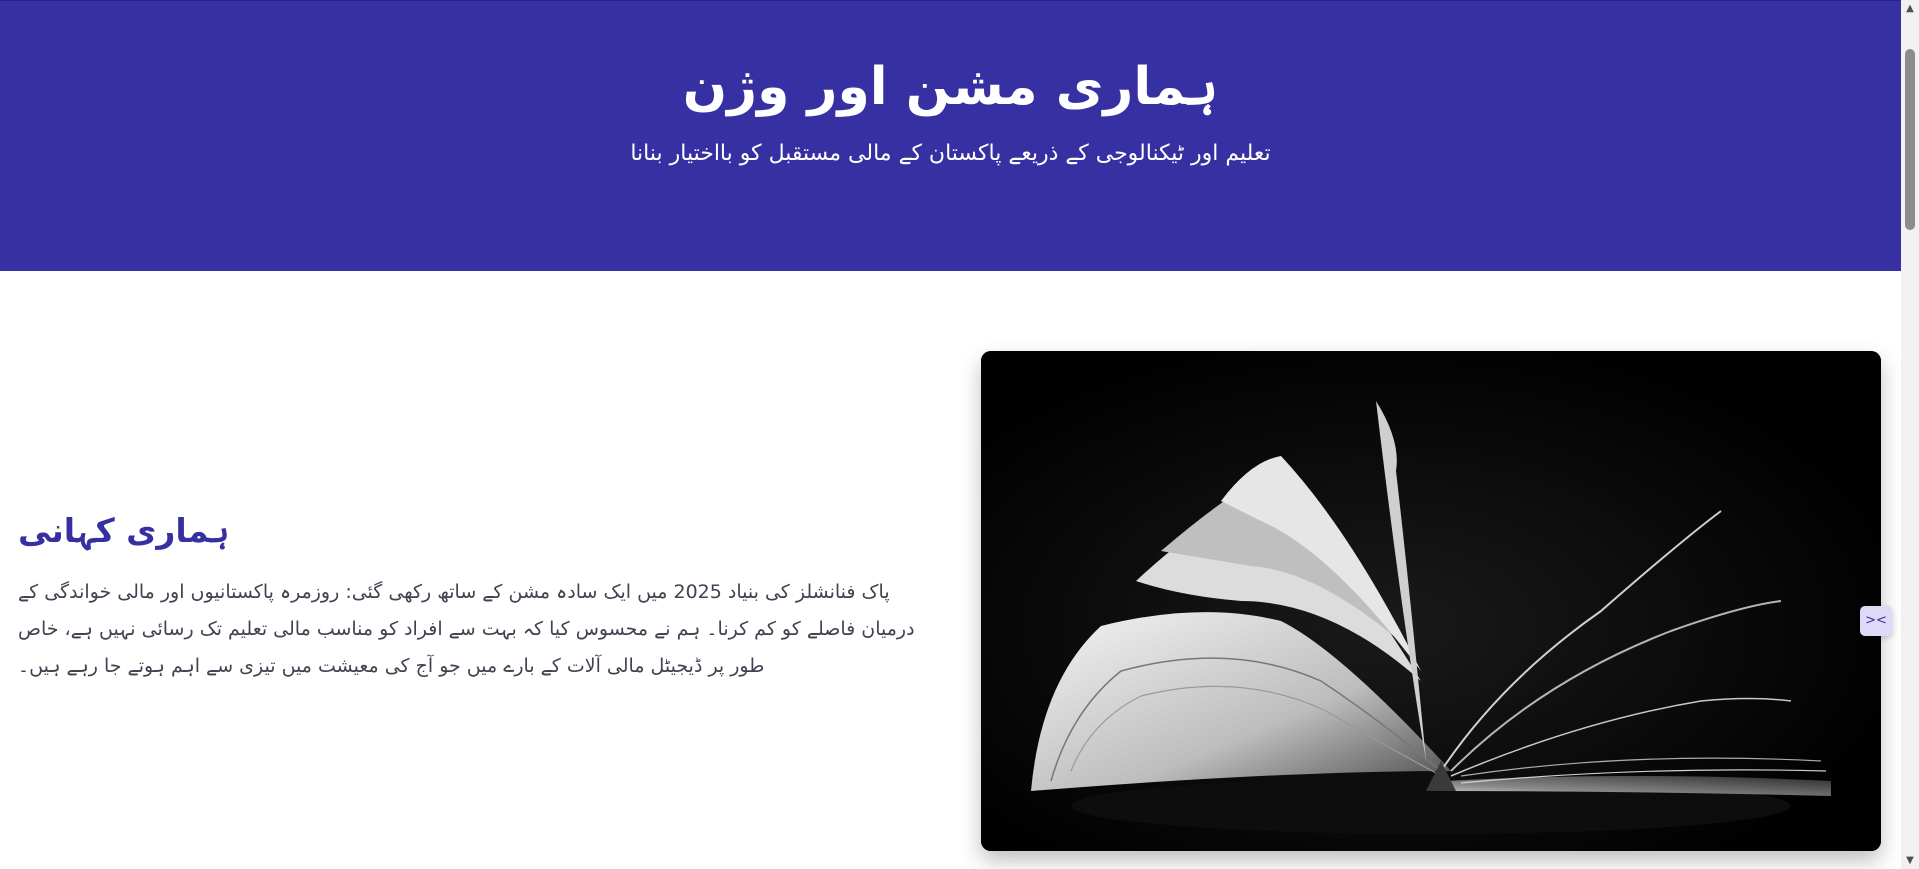 The width and height of the screenshot is (1919, 869). What do you see at coordinates (1876, 621) in the screenshot?
I see `collapse-arrows-icon: ><` at bounding box center [1876, 621].